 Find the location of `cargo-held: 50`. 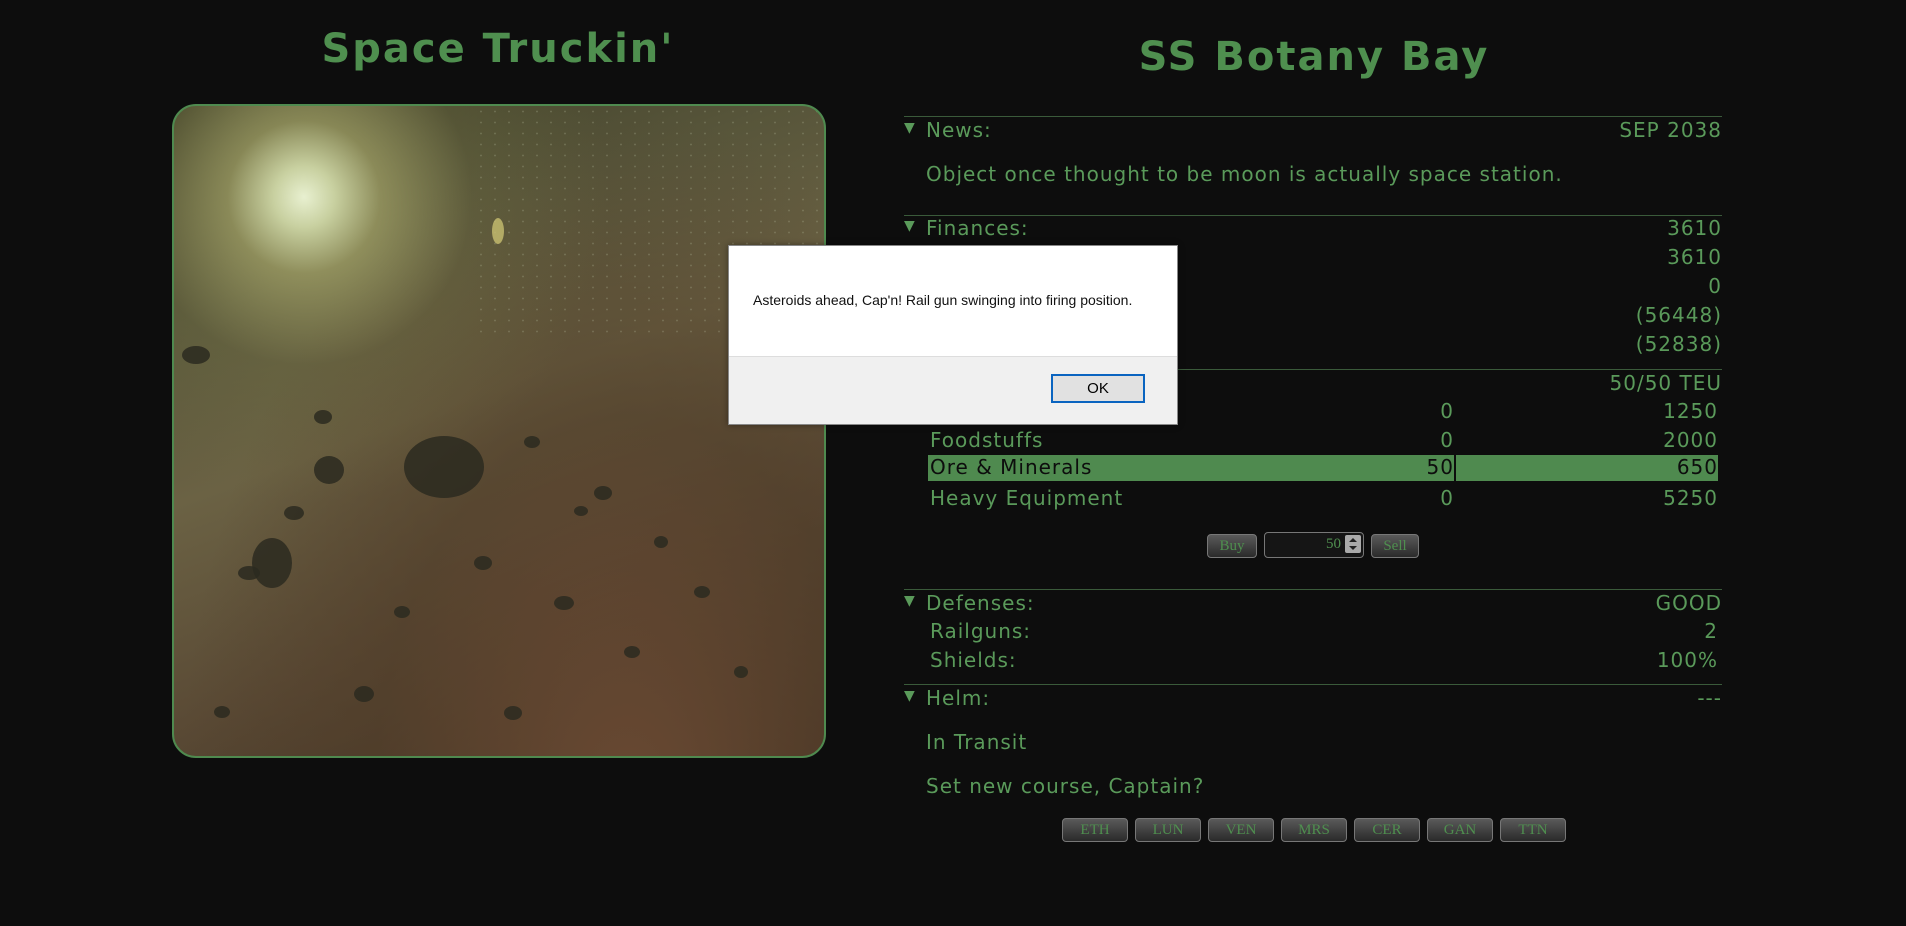

cargo-held: 50 is located at coordinates (1322, 468).